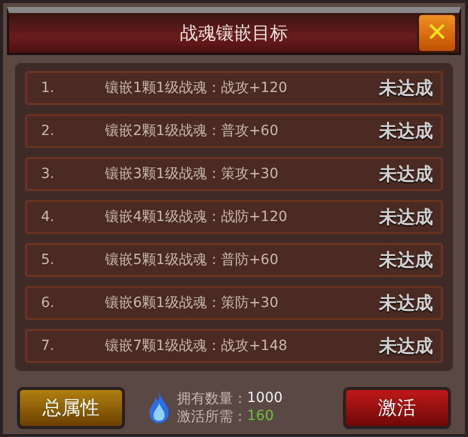 The image size is (468, 437). Describe the element at coordinates (260, 417) in the screenshot. I see `required-value: 160` at that location.